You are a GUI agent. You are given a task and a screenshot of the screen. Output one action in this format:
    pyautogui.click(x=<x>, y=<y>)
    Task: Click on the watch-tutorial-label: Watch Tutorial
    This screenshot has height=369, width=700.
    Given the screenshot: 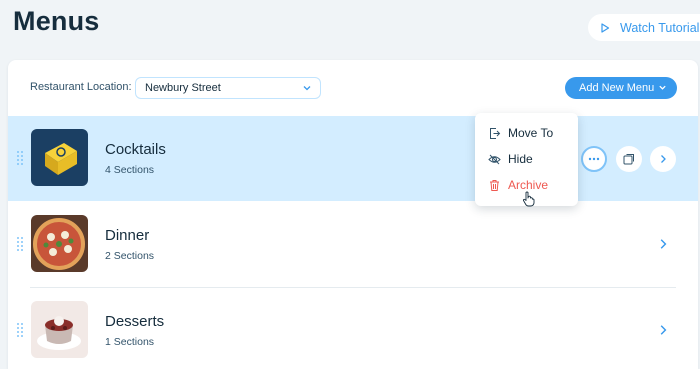 What is the action you would take?
    pyautogui.click(x=660, y=27)
    